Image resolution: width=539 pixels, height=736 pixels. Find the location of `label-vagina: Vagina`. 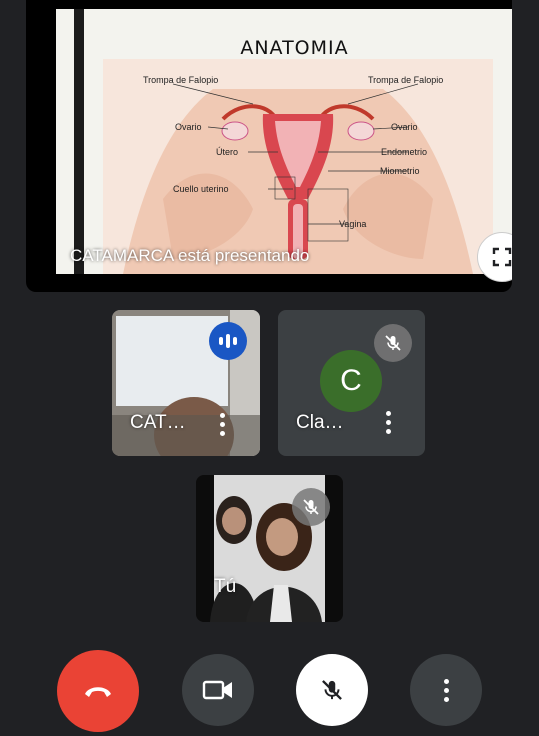

label-vagina: Vagina is located at coordinates (353, 224).